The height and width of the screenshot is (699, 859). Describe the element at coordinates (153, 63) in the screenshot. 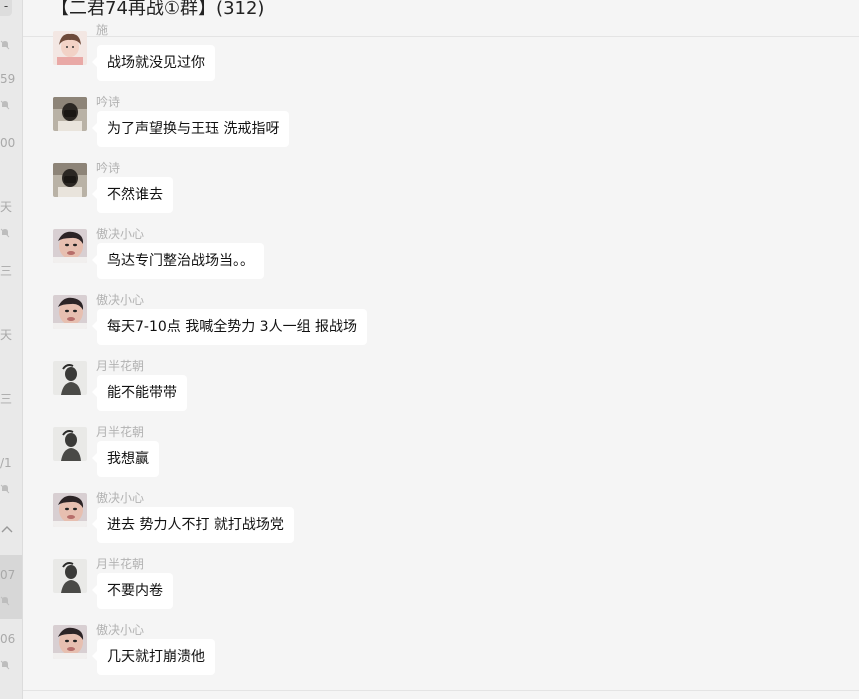

I see `message-bubble: 战场就没见过你` at that location.